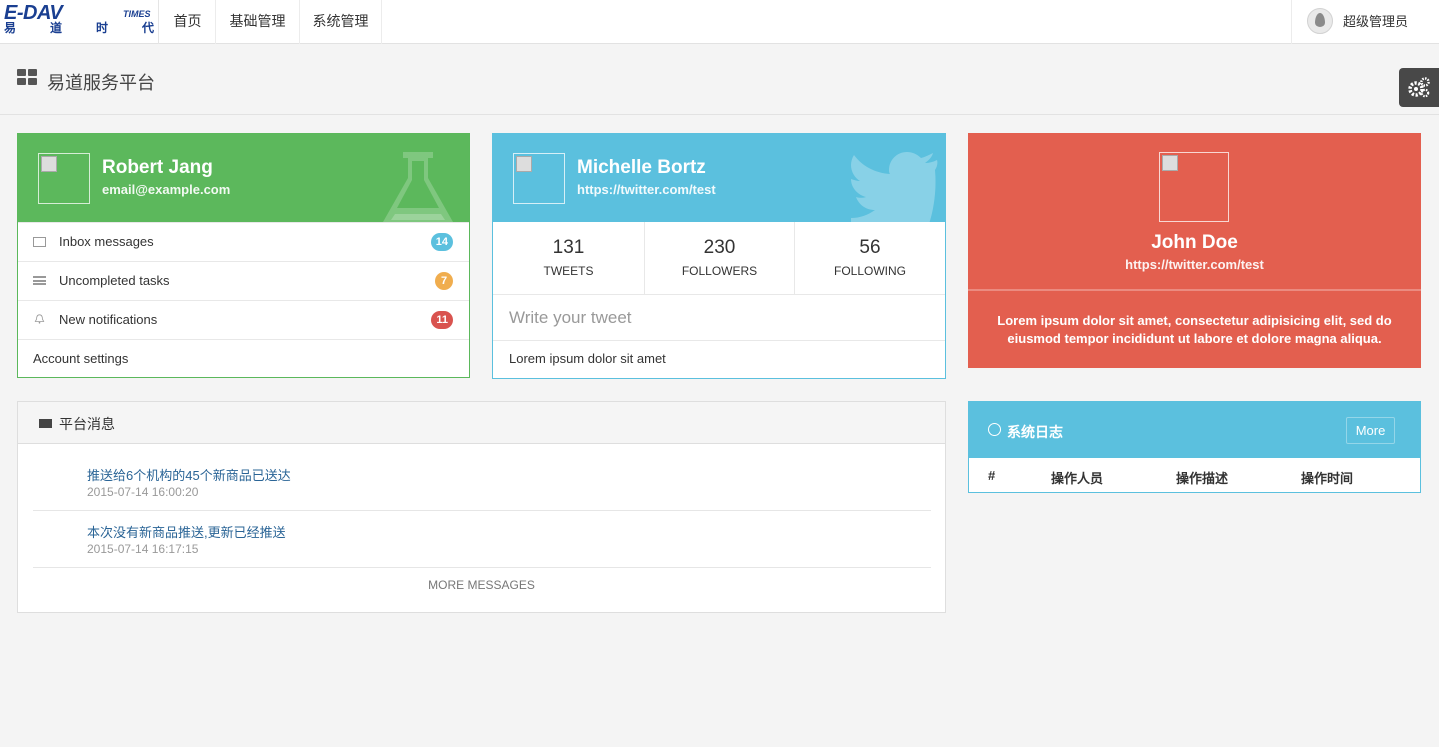 The height and width of the screenshot is (747, 1439). I want to click on flask-icon, so click(418, 187).